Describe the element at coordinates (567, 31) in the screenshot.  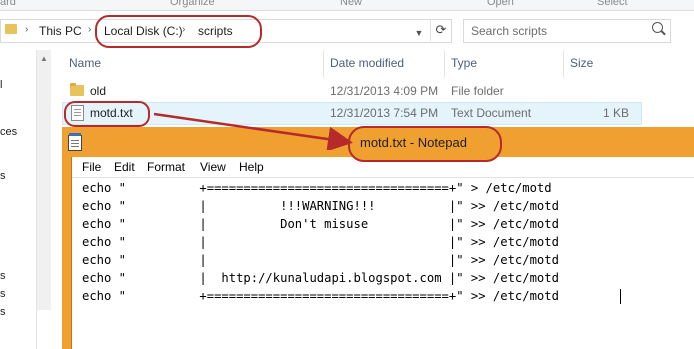
I see `search-box: Search scripts` at that location.